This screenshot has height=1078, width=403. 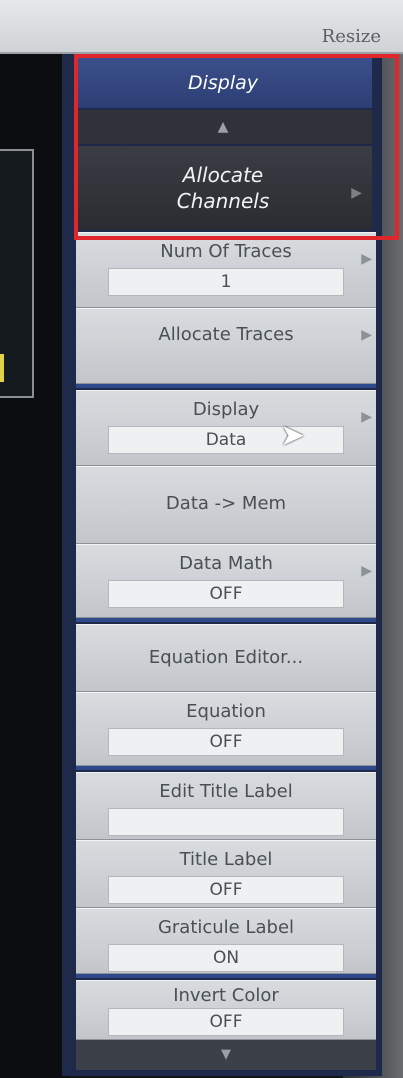 I want to click on title-label-key: Title Label OFF, so click(x=226, y=874).